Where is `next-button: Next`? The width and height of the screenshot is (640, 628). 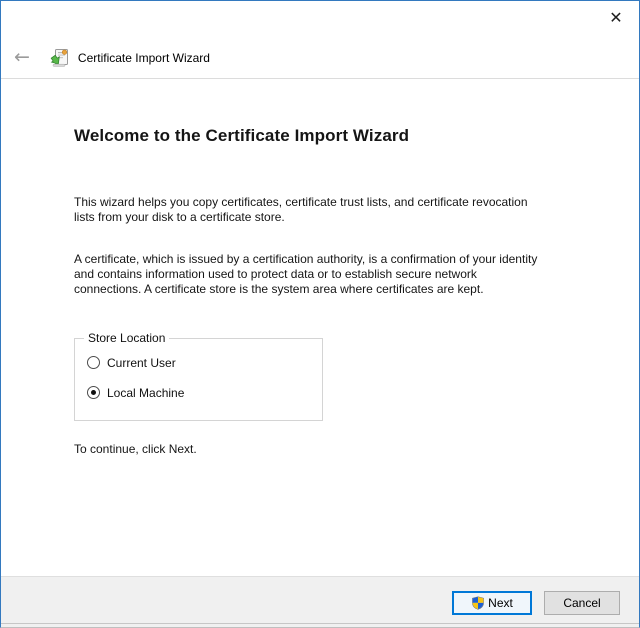
next-button: Next is located at coordinates (492, 603).